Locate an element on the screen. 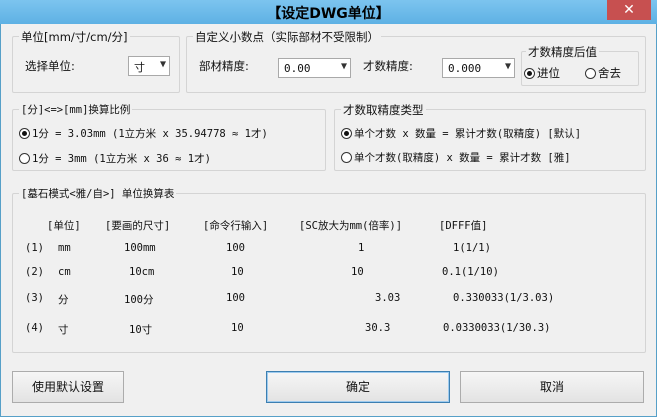 The image size is (657, 417). title-bar: 【设定DWG单位】 ✕ is located at coordinates (328, 12).